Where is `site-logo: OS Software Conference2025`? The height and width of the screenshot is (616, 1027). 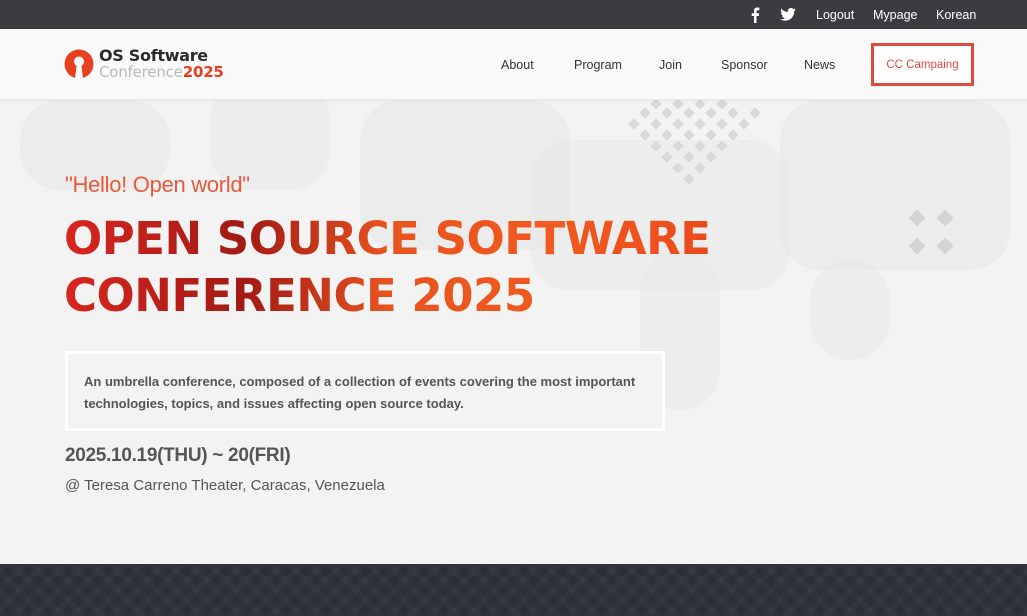 site-logo: OS Software Conference2025 is located at coordinates (144, 64).